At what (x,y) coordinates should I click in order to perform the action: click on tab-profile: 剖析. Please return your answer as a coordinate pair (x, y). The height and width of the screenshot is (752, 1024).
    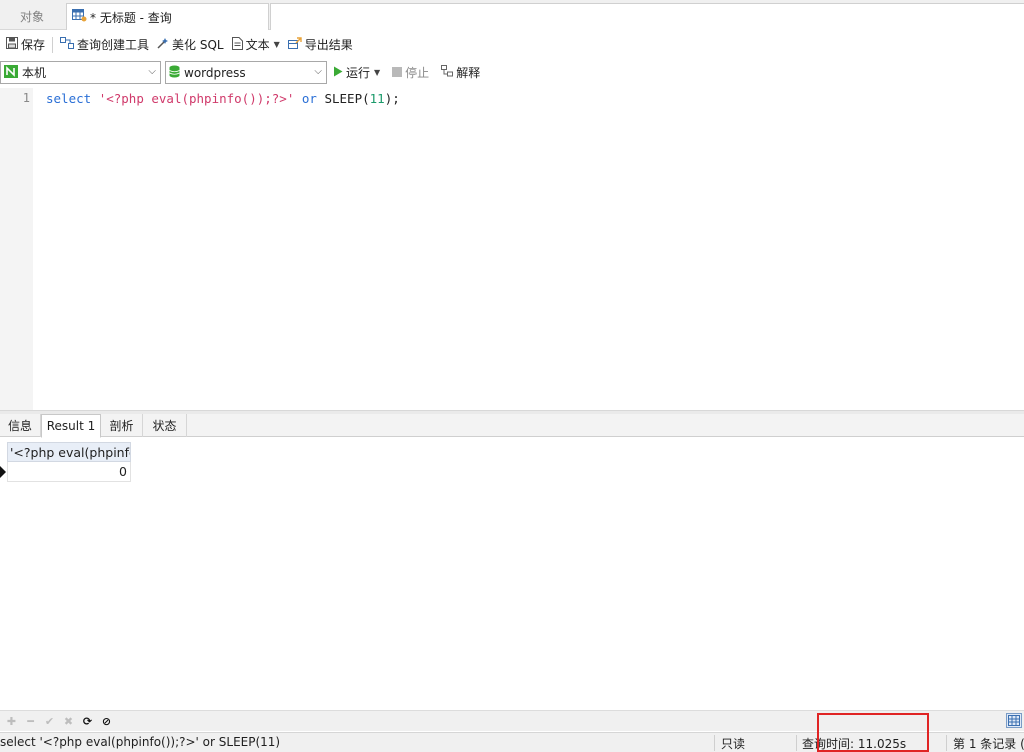
    Looking at the image, I should click on (122, 425).